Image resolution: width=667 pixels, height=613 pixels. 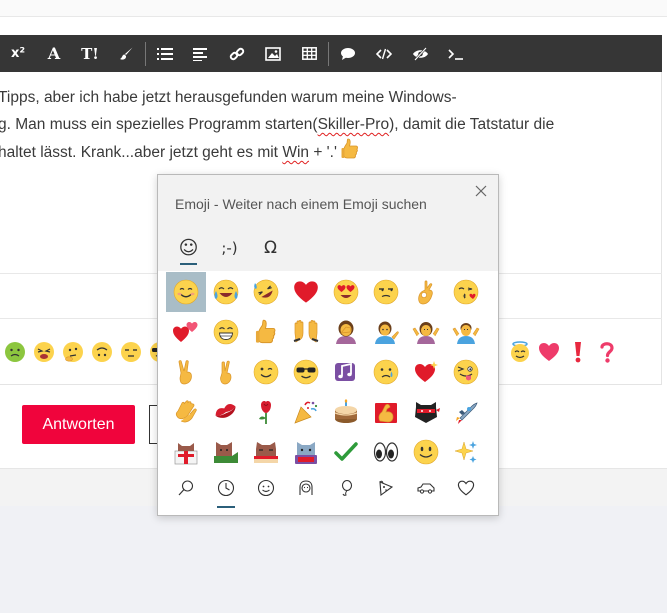 What do you see at coordinates (353, 124) in the screenshot?
I see `misspelled-word: Skiller-Pro` at bounding box center [353, 124].